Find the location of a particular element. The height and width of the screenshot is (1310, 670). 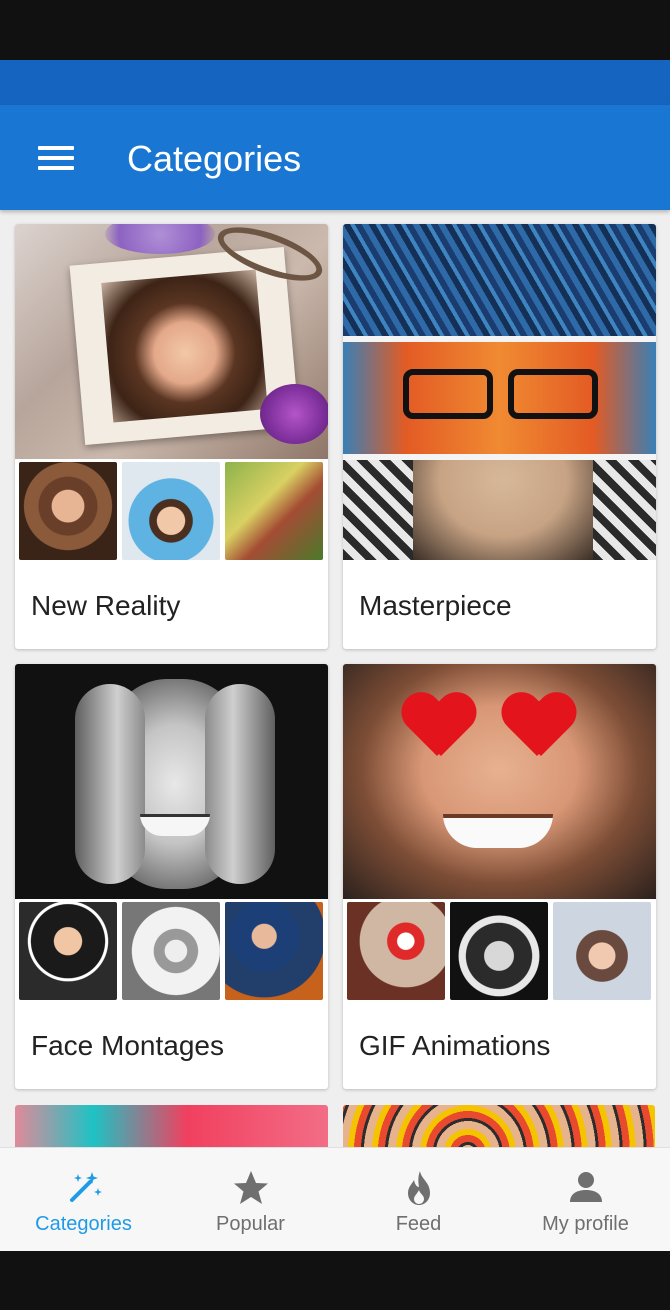

nav-label: Feed is located at coordinates (418, 1224).